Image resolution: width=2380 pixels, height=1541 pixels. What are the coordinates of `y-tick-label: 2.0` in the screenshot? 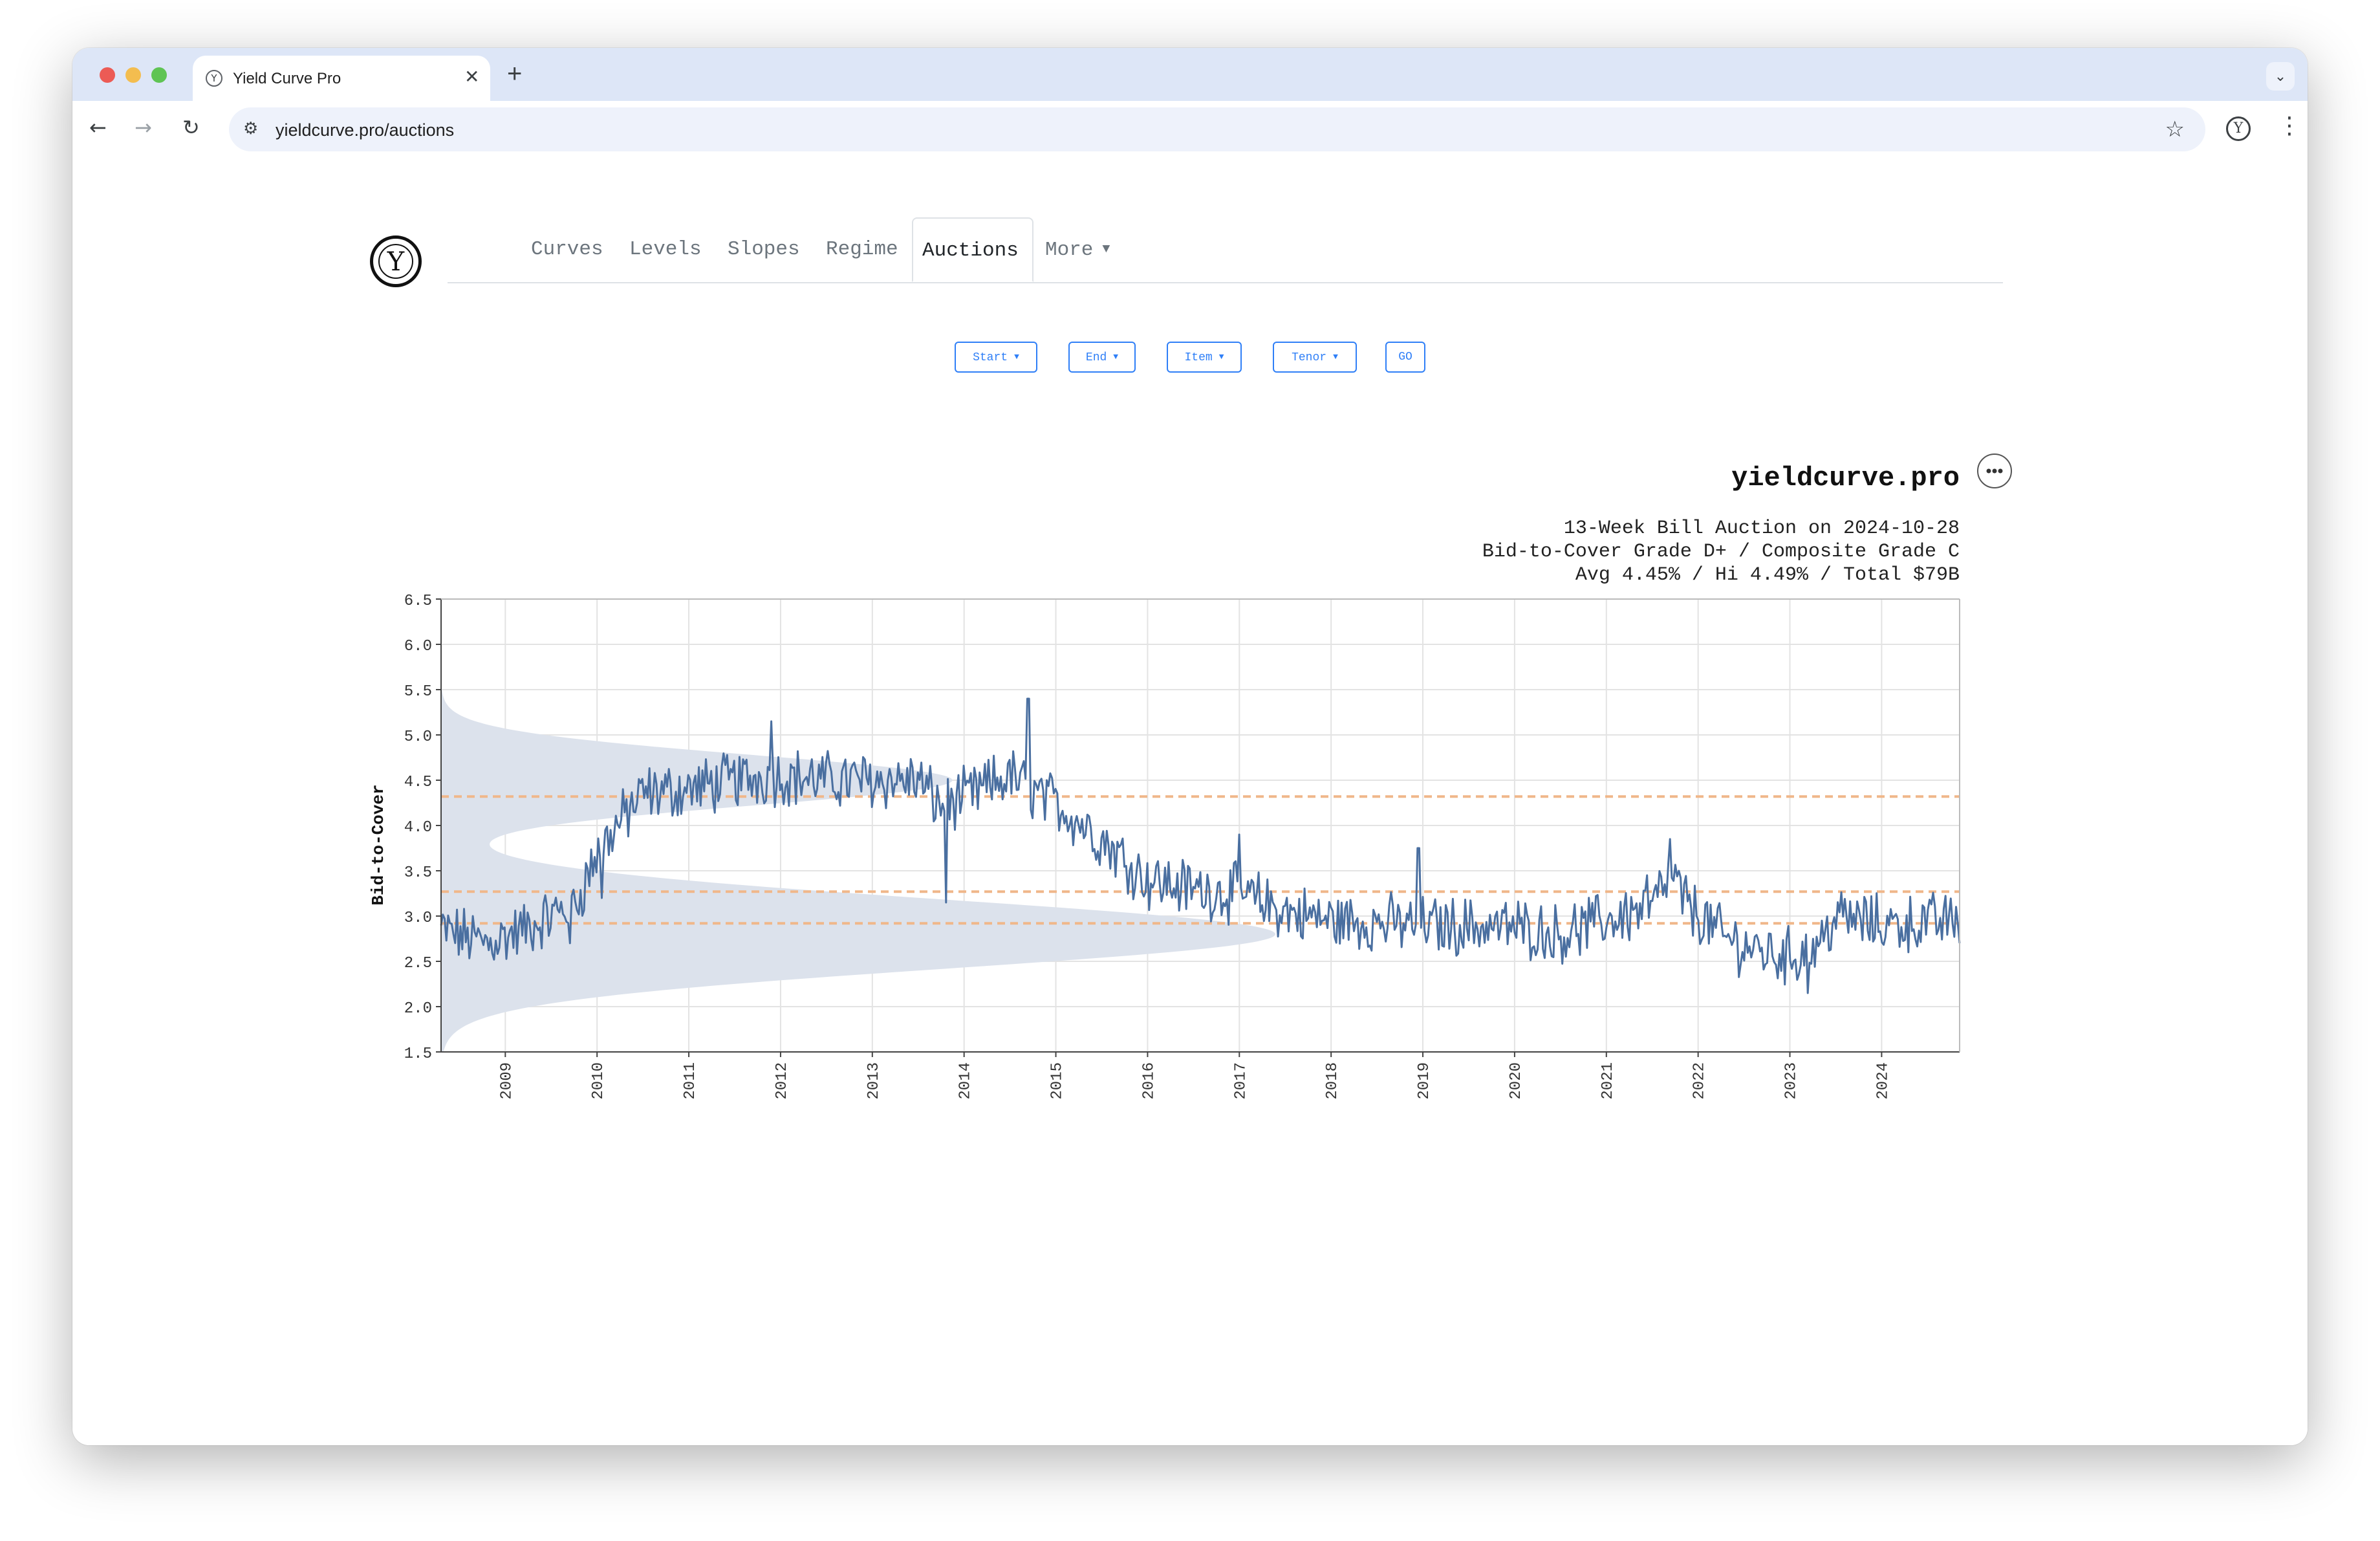 It's located at (418, 1009).